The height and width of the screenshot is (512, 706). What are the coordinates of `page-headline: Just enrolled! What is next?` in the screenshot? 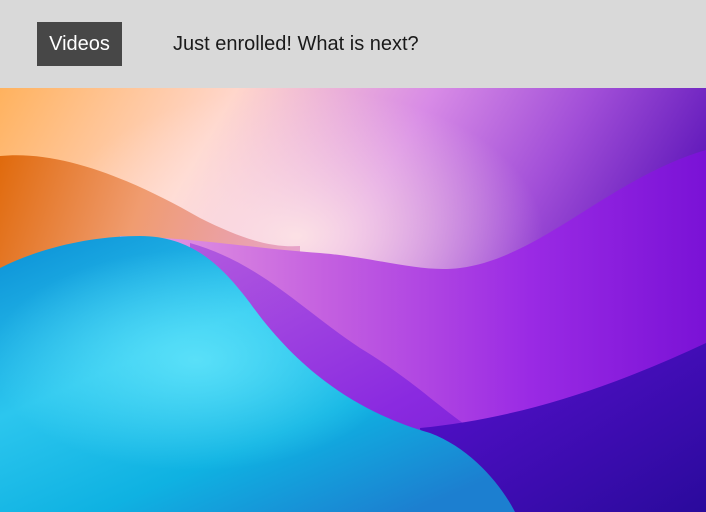 It's located at (296, 44).